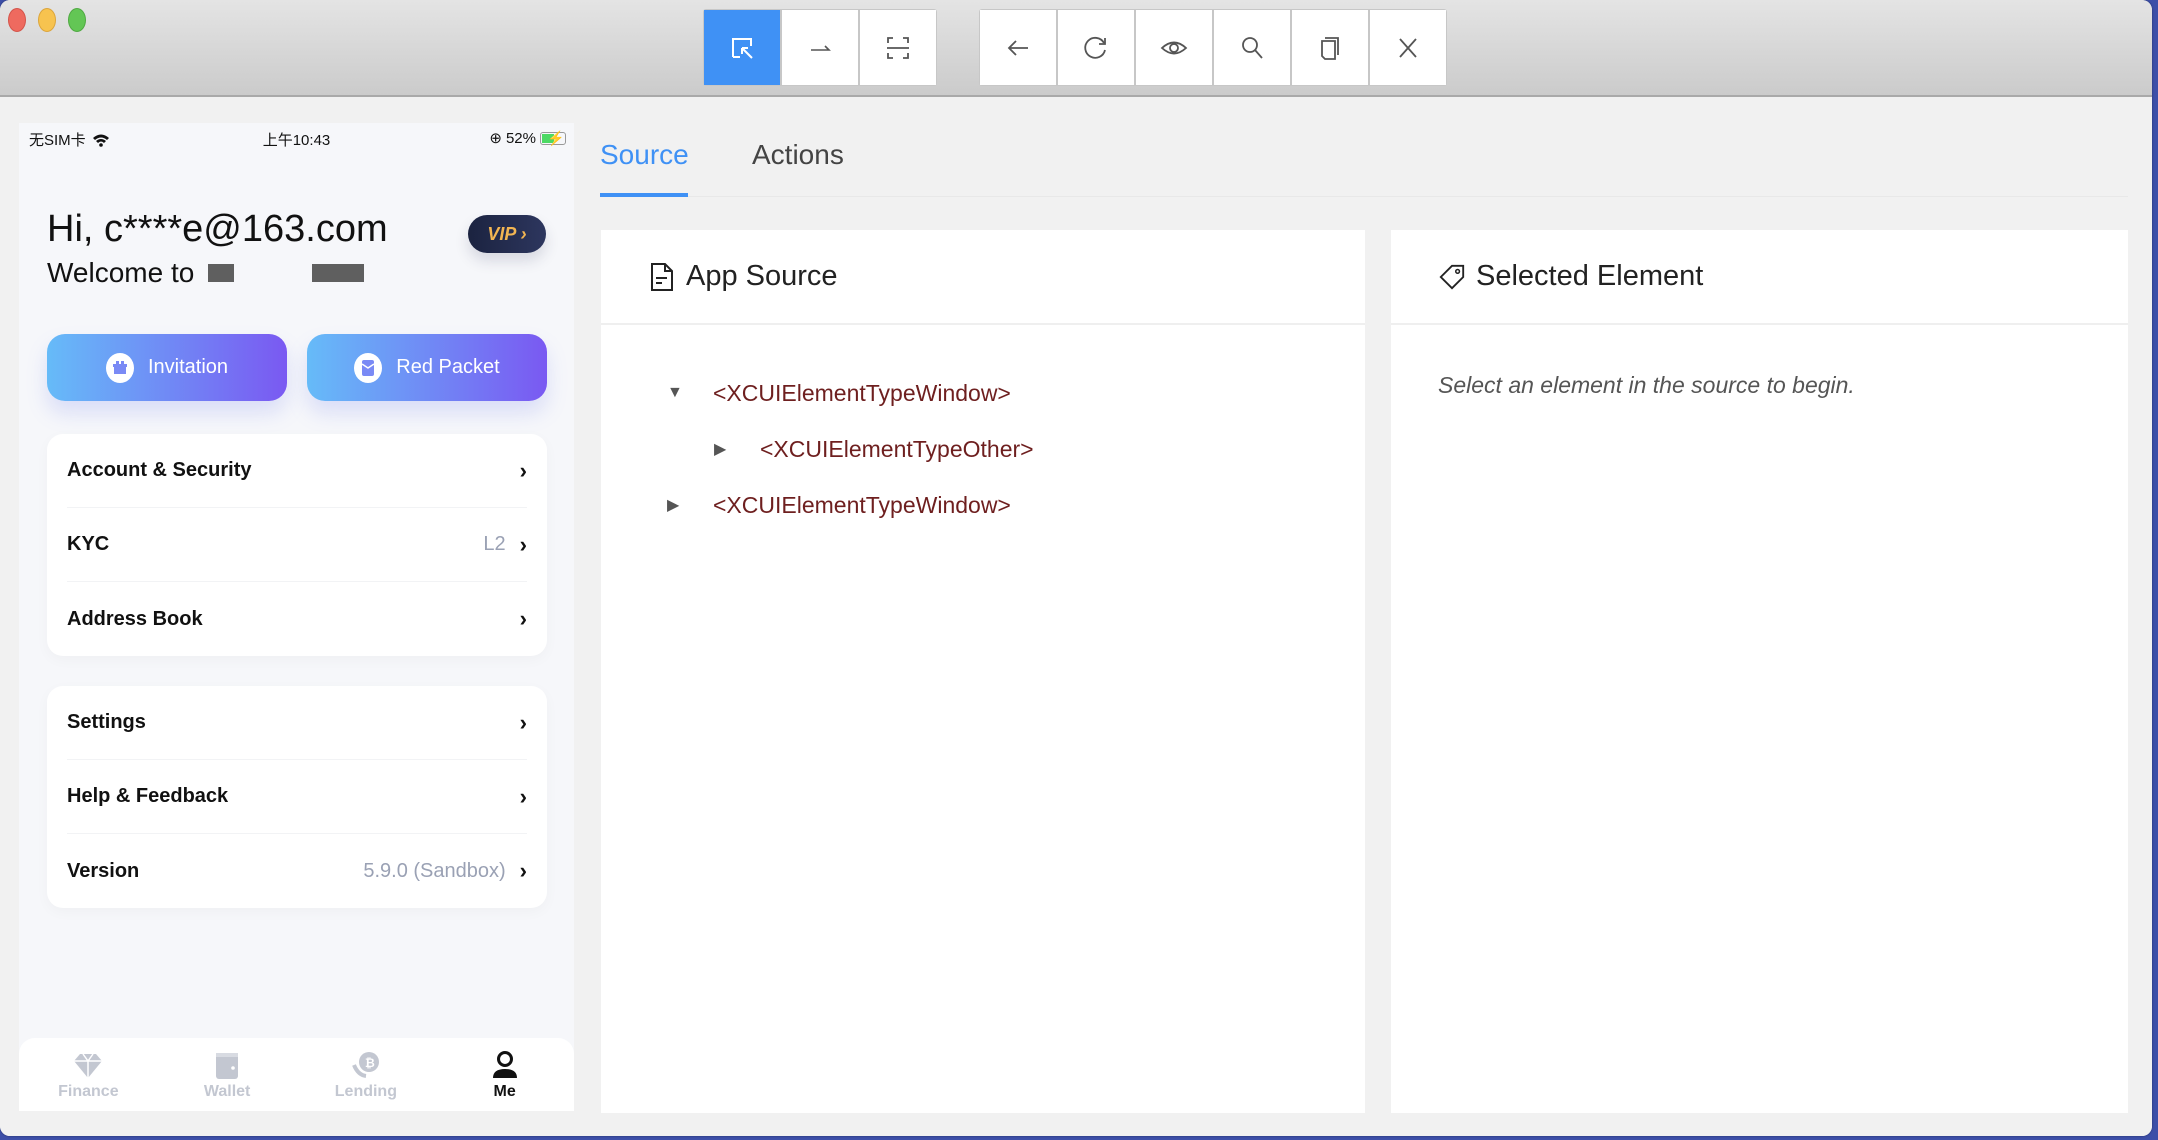 The width and height of the screenshot is (2158, 1140). Describe the element at coordinates (159, 470) in the screenshot. I see `menu-item-label: Account & Security` at that location.